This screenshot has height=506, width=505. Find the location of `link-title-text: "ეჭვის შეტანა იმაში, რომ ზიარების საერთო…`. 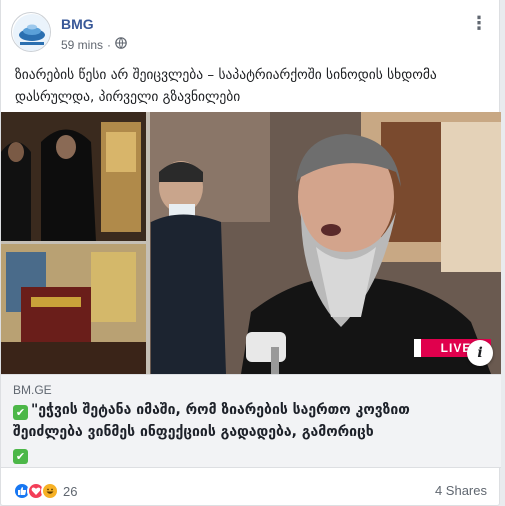

link-title-text: "ეჭვის შეტანა იმაში, რომ ზიარების საერთო… is located at coordinates (211, 421).